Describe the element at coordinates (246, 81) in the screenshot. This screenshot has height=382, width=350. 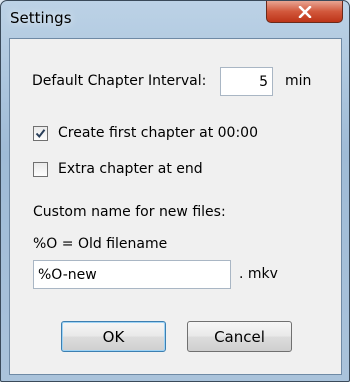
I see `interval-input` at that location.